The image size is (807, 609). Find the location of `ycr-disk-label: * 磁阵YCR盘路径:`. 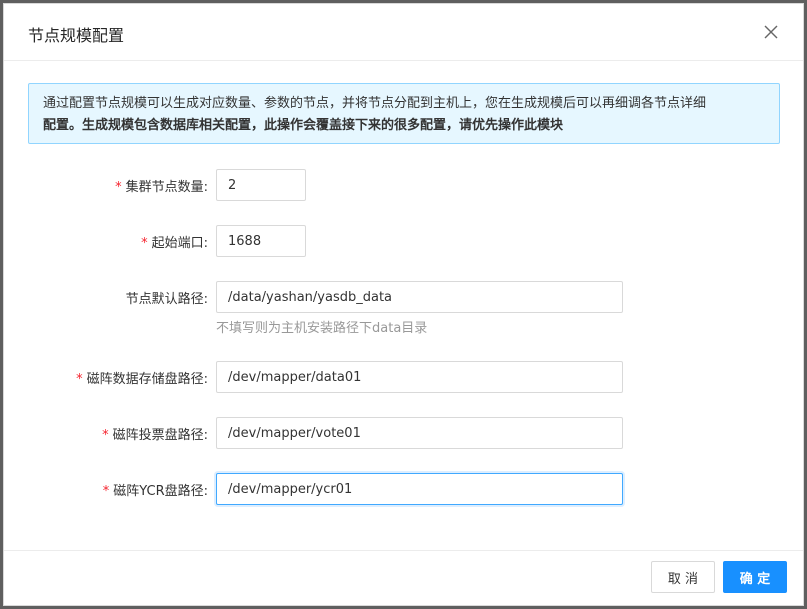

ycr-disk-label: * 磁阵YCR盘路径: is located at coordinates (155, 491).